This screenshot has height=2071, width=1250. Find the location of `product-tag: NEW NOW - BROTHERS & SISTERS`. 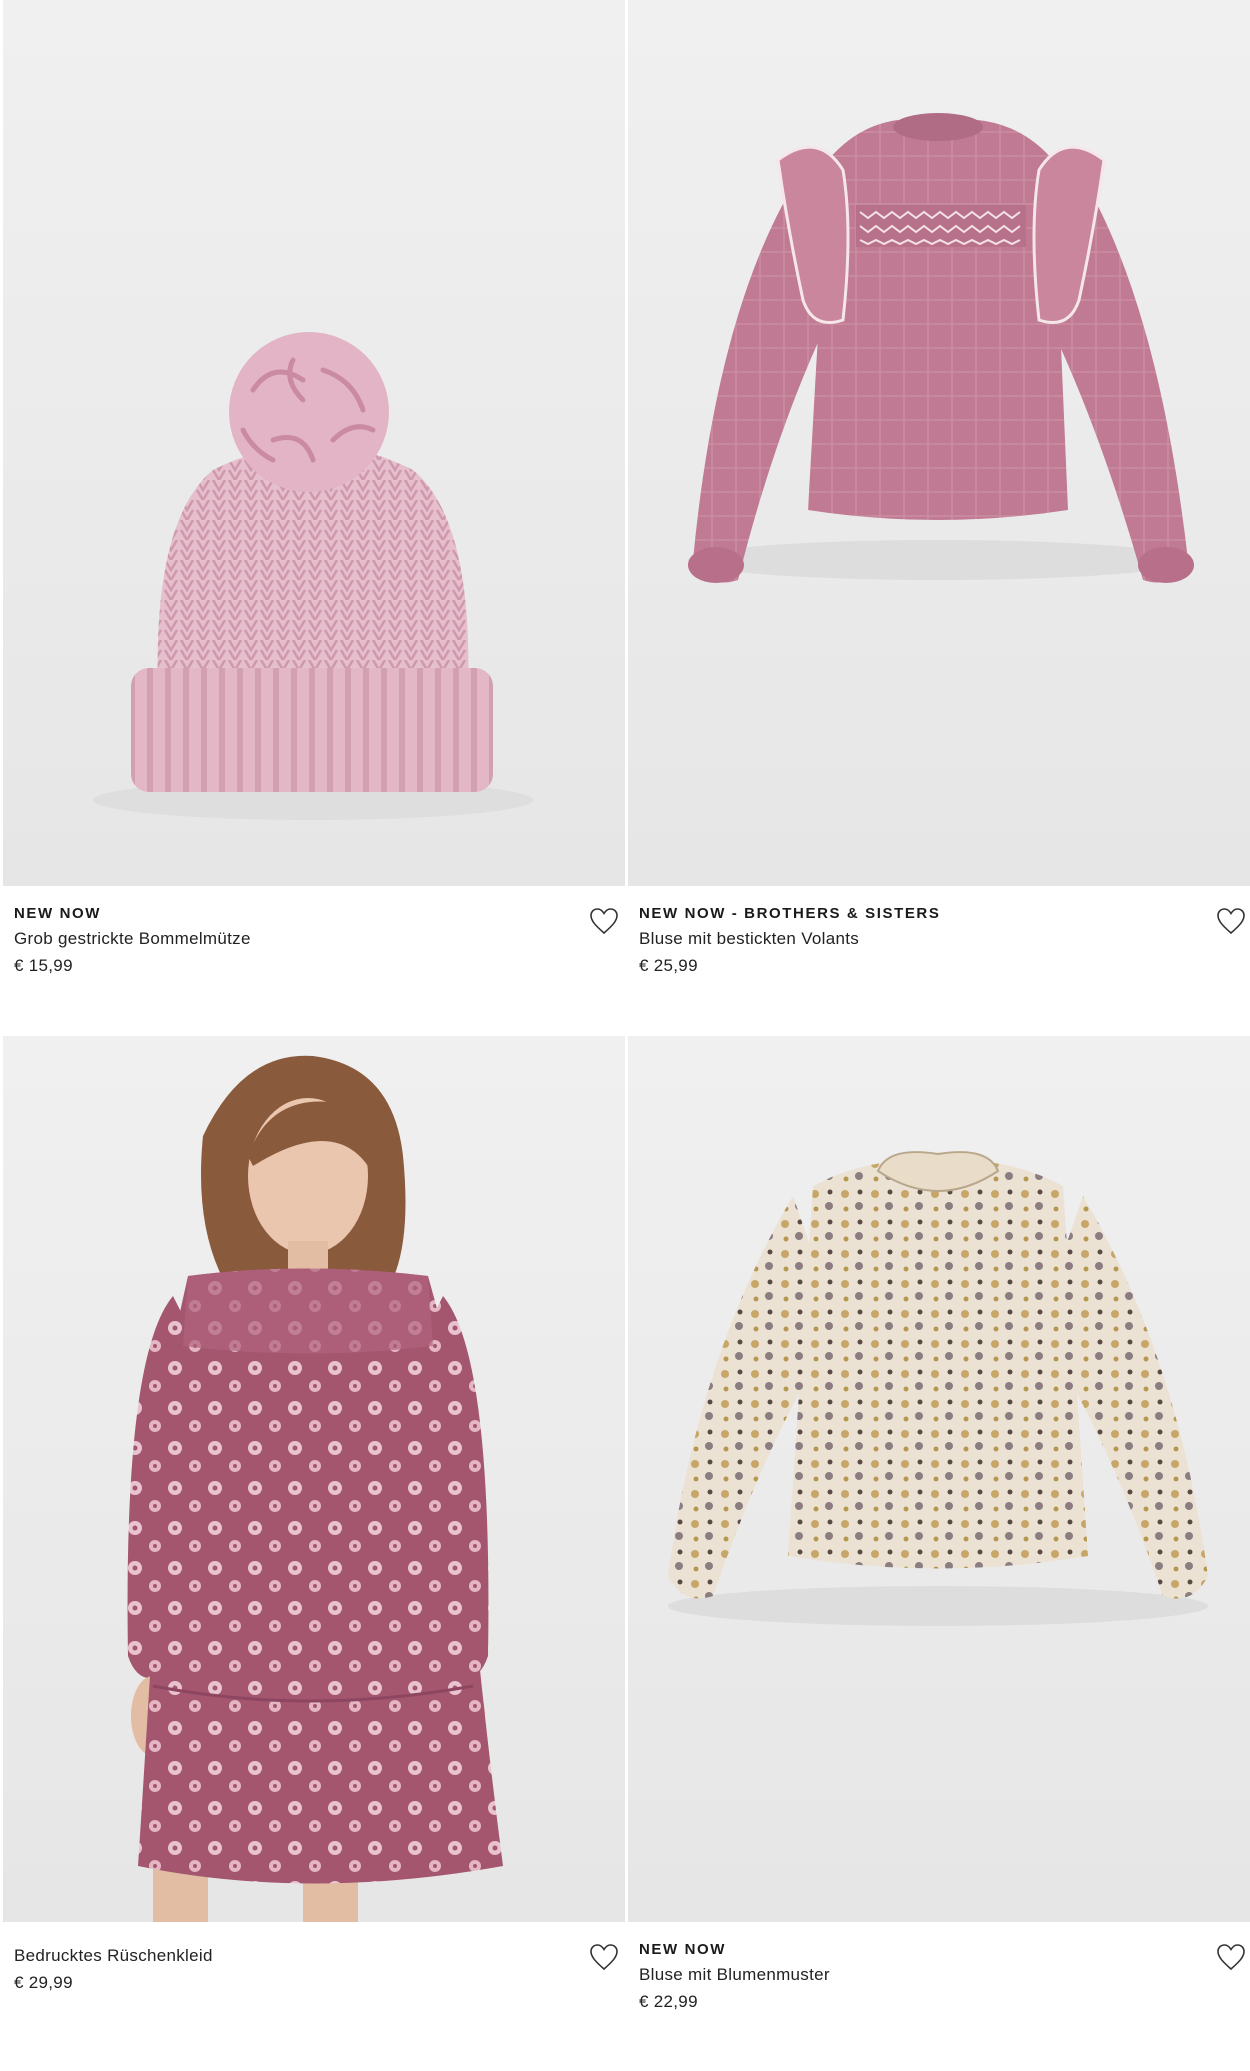

product-tag: NEW NOW - BROTHERS & SISTERS is located at coordinates (790, 913).